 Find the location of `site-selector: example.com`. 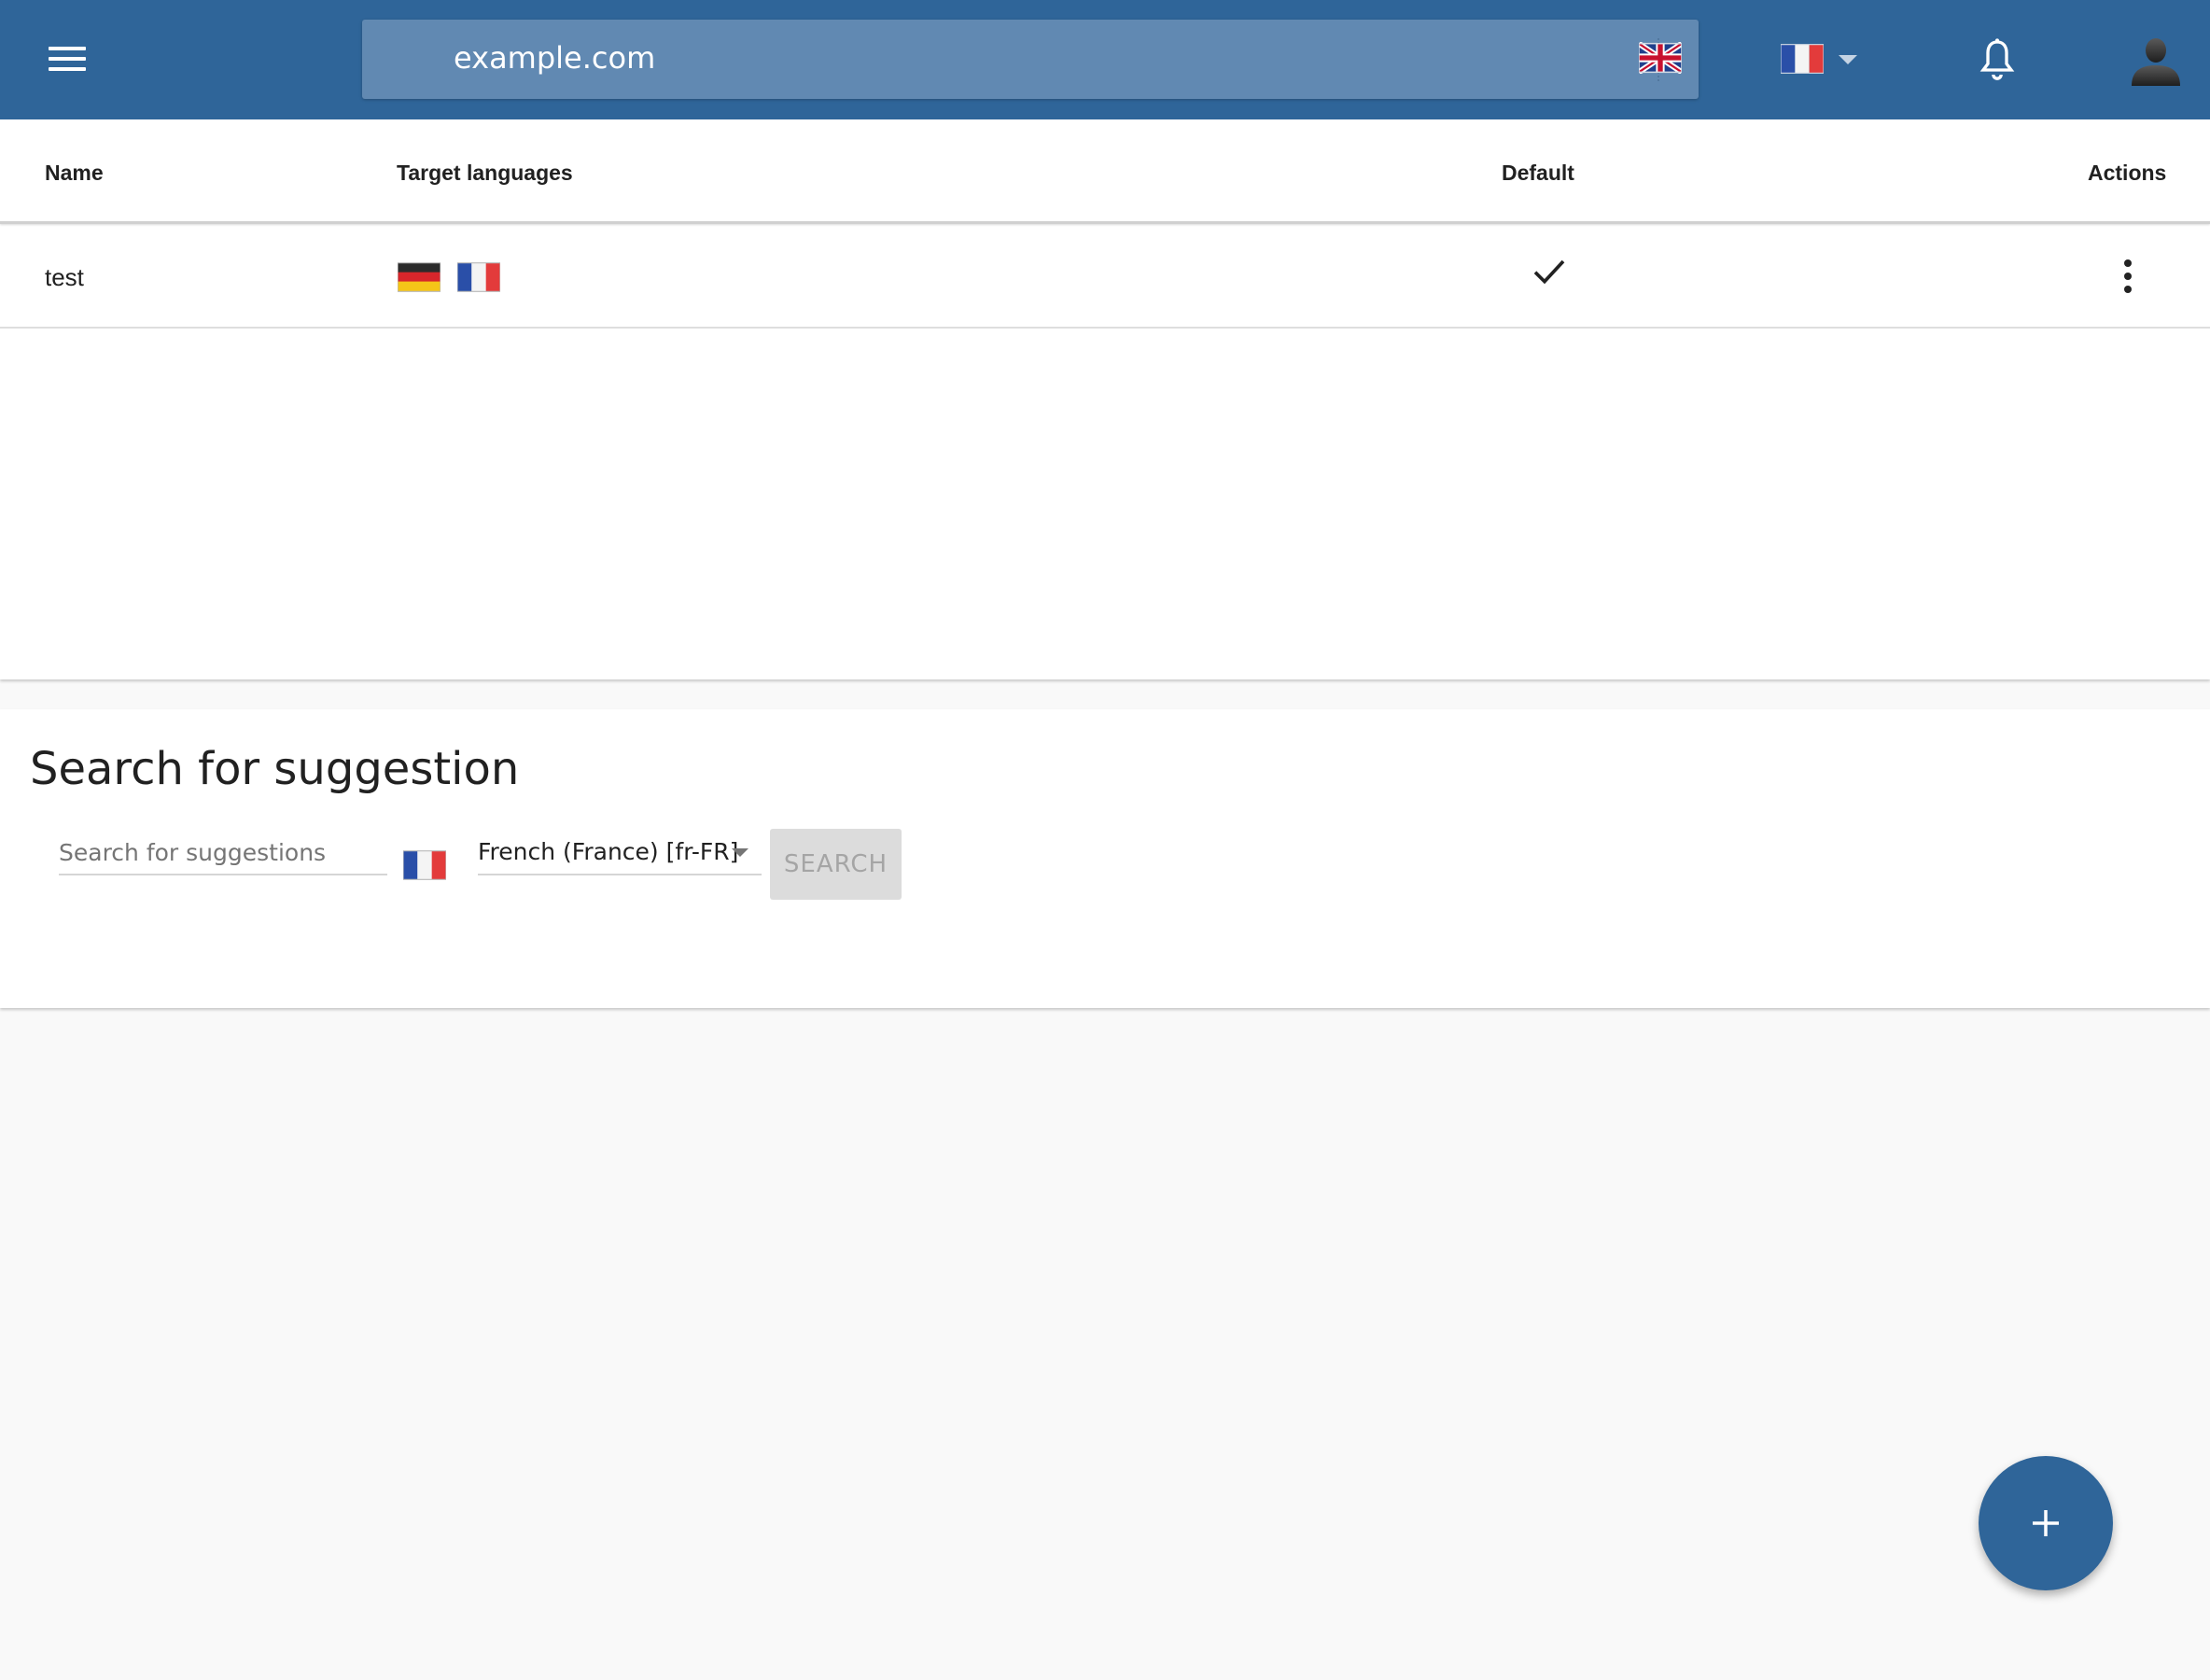

site-selector: example.com is located at coordinates (1030, 59).